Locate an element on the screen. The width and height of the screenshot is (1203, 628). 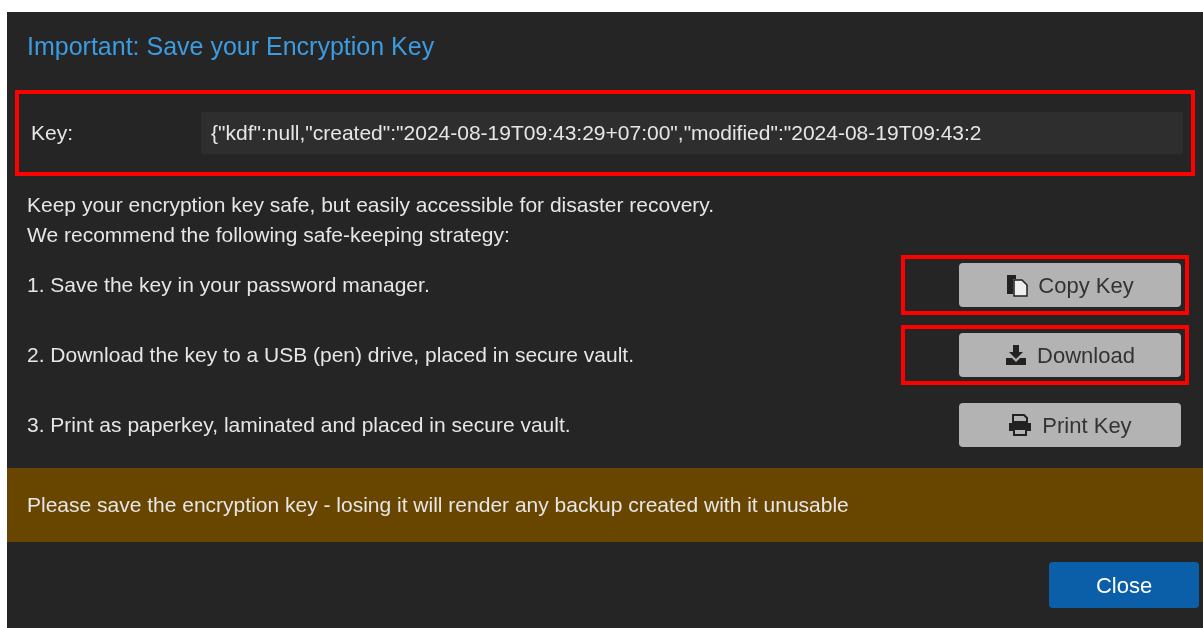
key-field: {"kdf":null,"created":"2024-08-19T09:43:29+07:00","modified":"2024-08-19T09:43:2 is located at coordinates (692, 133).